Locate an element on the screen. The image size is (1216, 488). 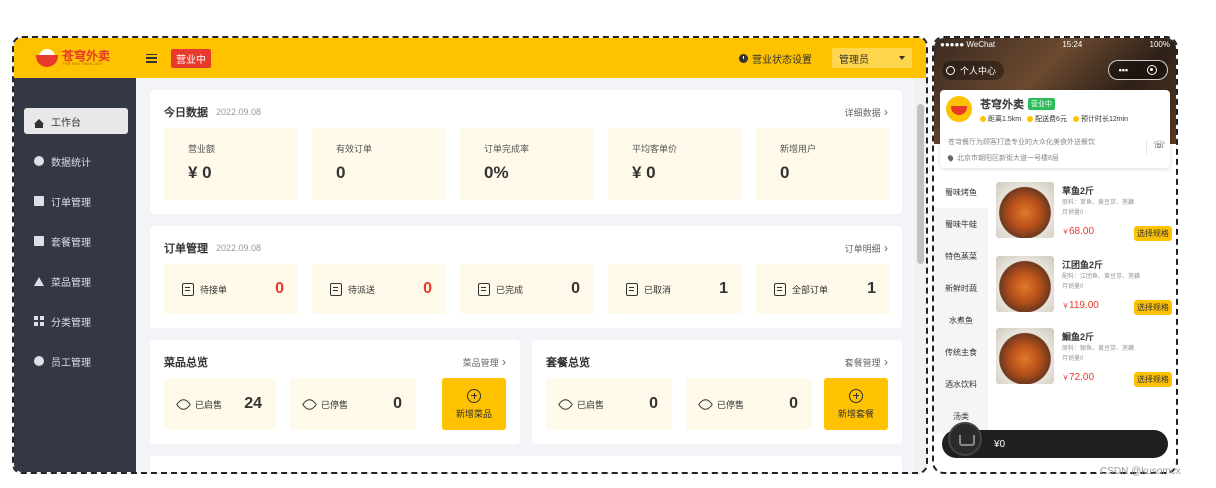
cart-total: ¥0 is located at coordinates (1000, 444).